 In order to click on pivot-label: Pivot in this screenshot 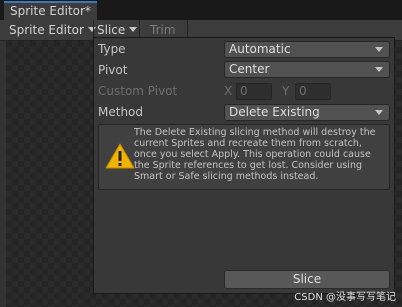, I will do `click(113, 70)`.